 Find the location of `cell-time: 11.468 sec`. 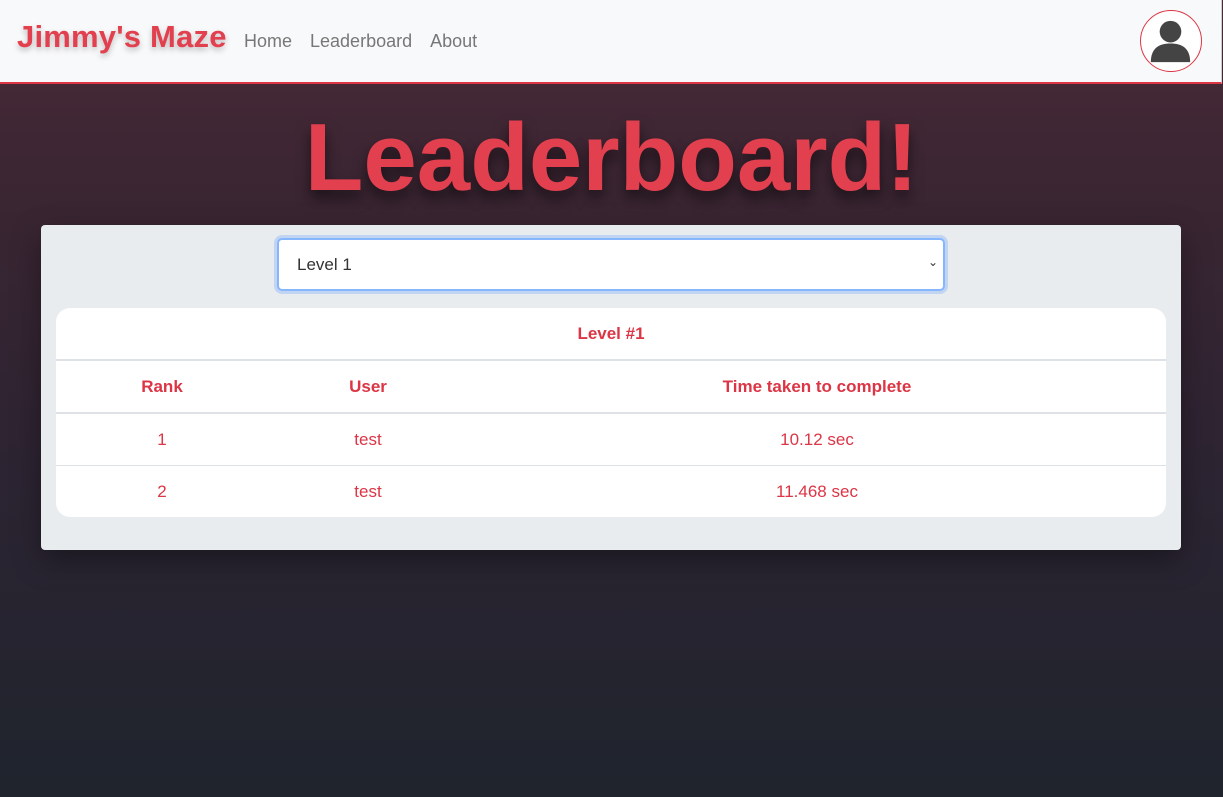

cell-time: 11.468 sec is located at coordinates (817, 491).